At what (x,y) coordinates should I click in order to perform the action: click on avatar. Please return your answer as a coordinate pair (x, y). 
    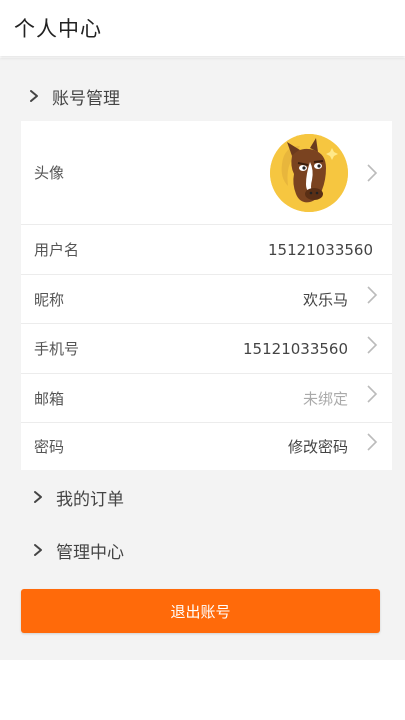
    Looking at the image, I should click on (309, 173).